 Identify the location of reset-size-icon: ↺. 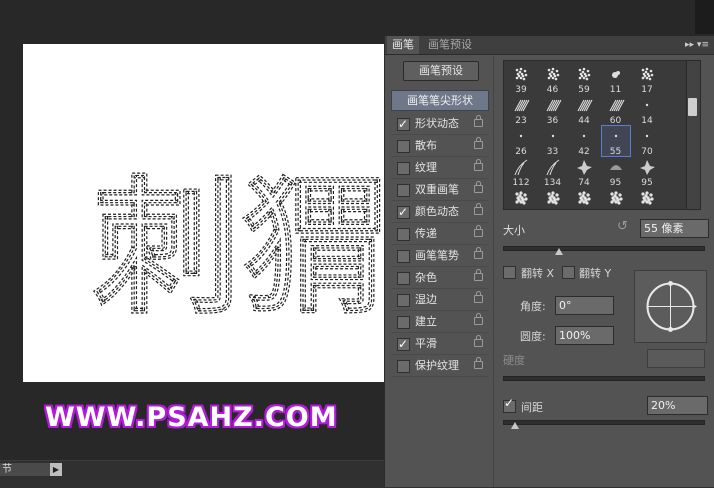
(623, 226).